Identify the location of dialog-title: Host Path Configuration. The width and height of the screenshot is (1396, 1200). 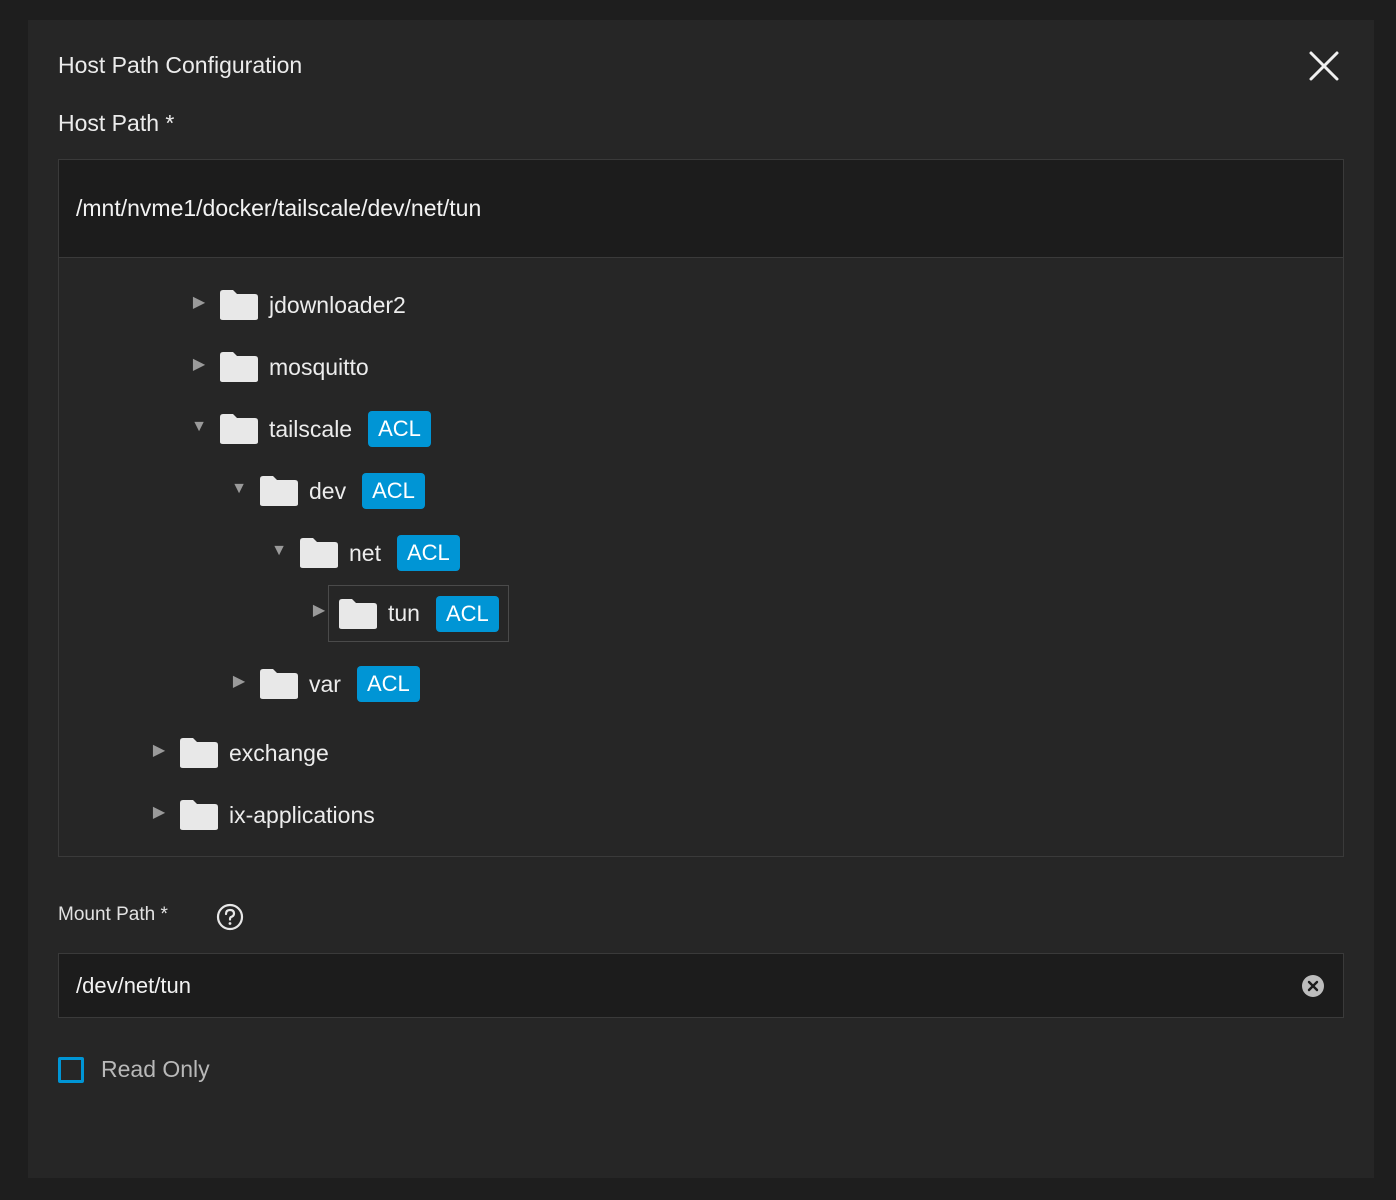
(180, 65).